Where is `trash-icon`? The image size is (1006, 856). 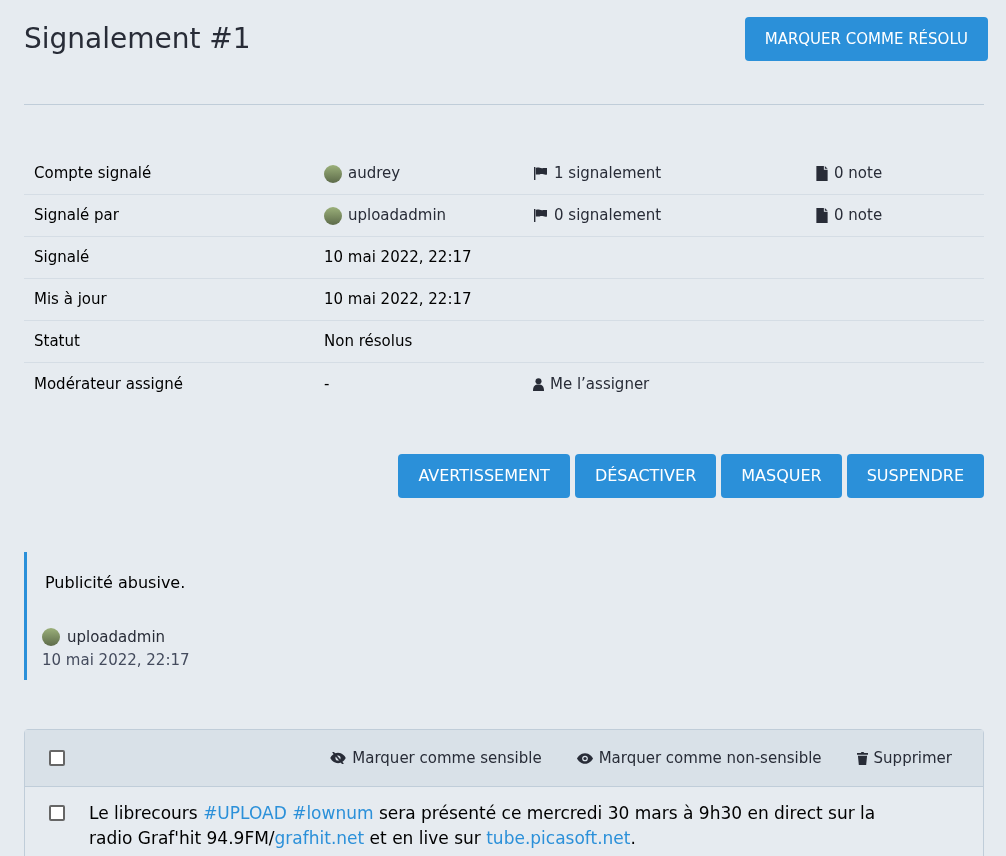
trash-icon is located at coordinates (862, 758).